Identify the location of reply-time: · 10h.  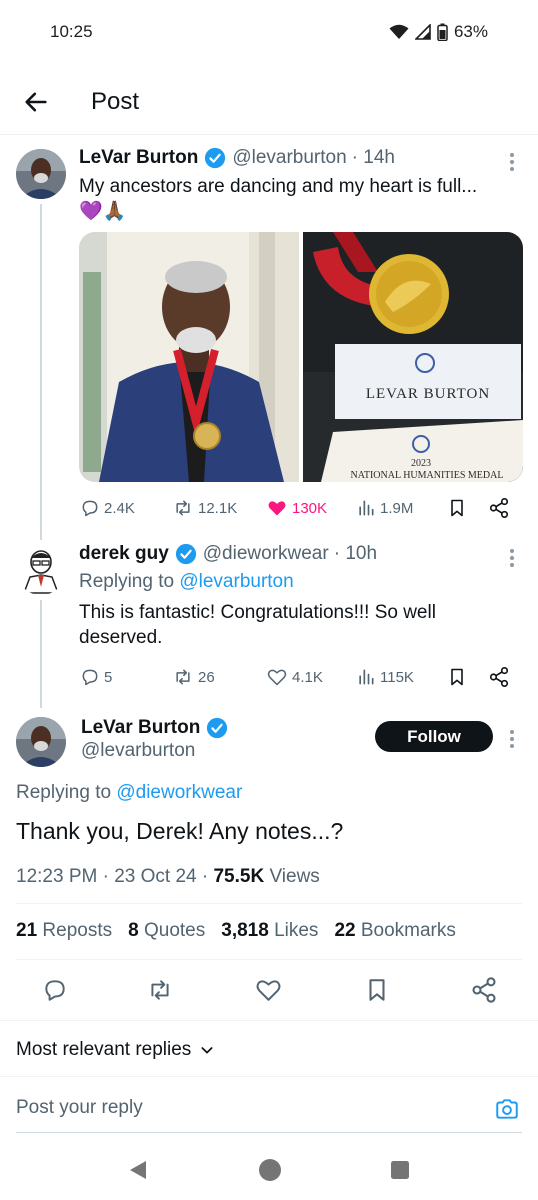
(355, 553).